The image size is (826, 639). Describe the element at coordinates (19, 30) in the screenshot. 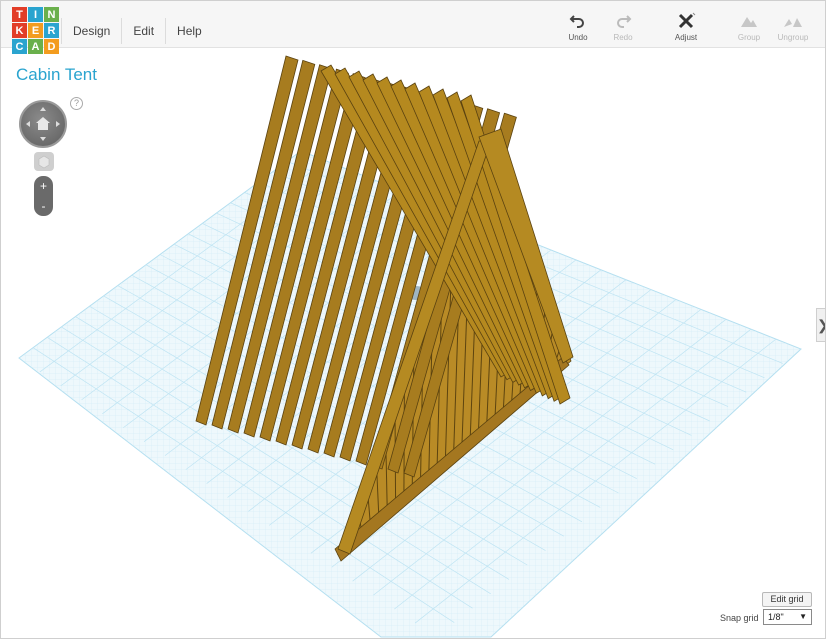

I see `logo-letter: K` at that location.